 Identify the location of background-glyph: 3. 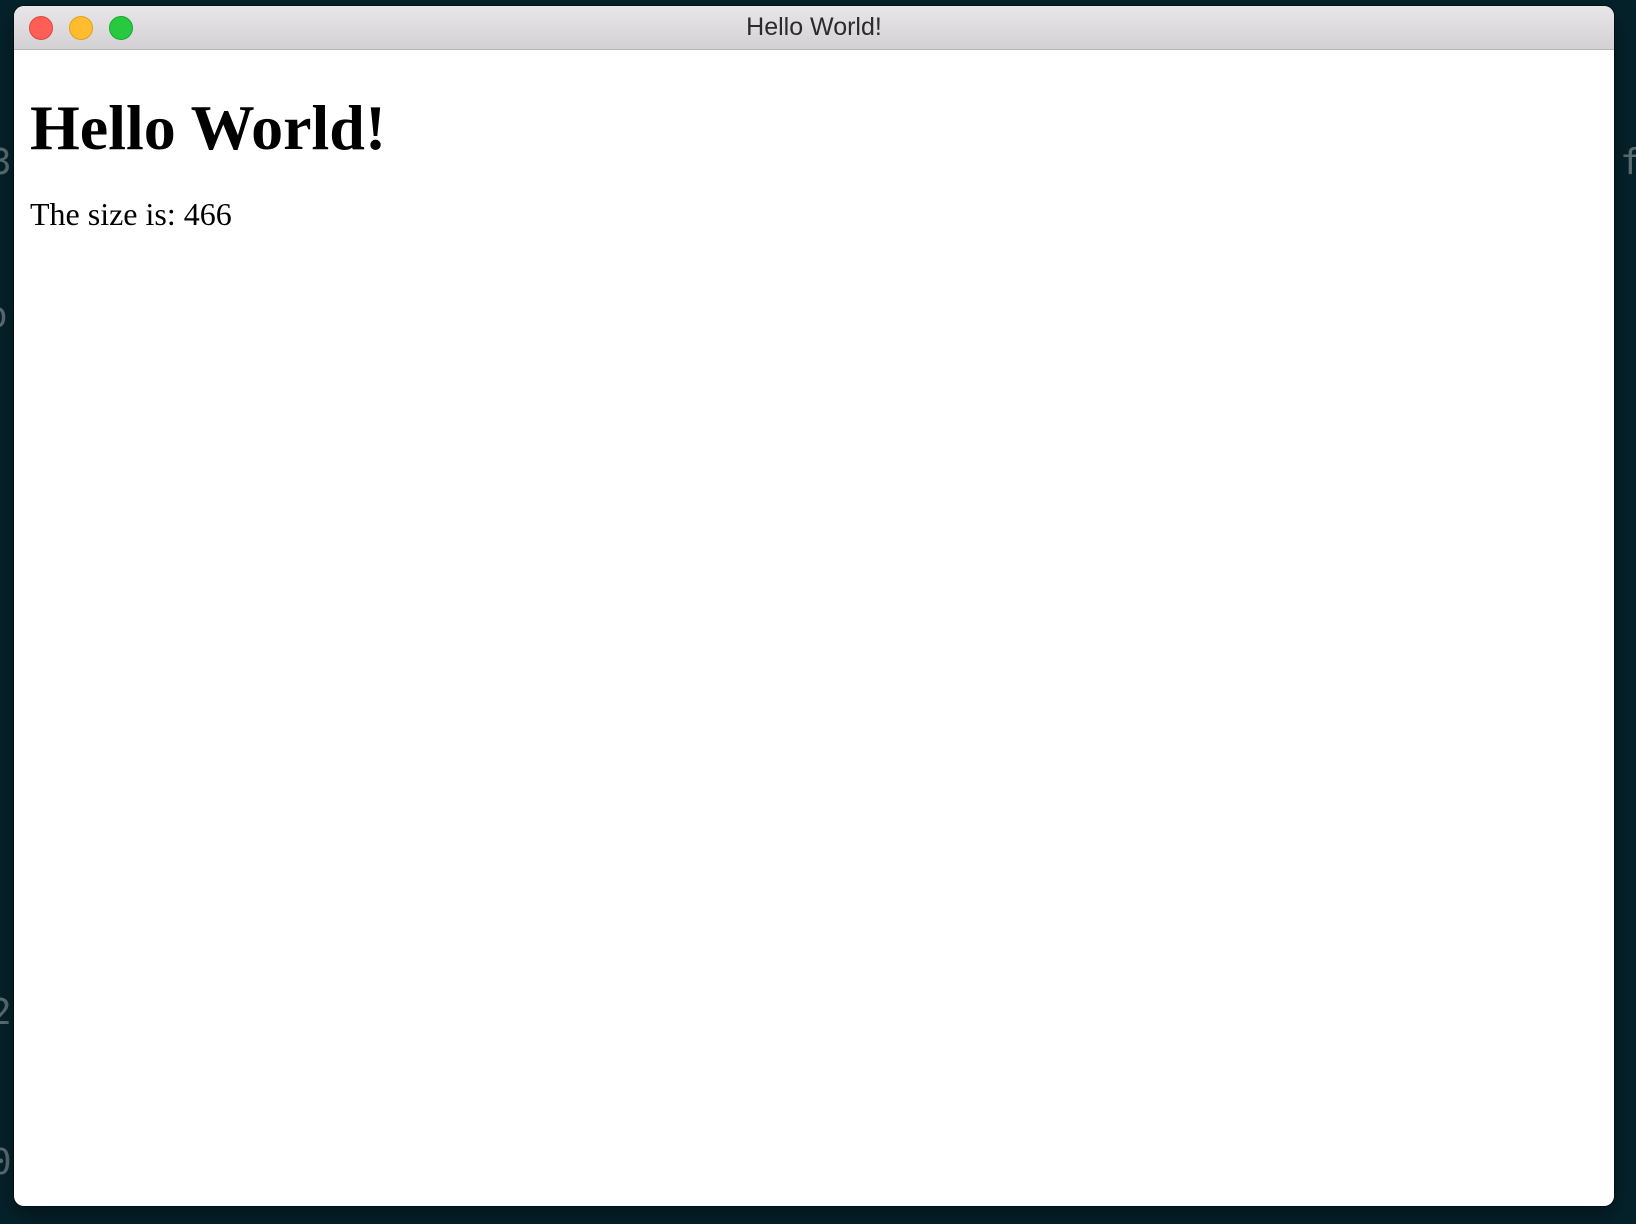
(6, 162).